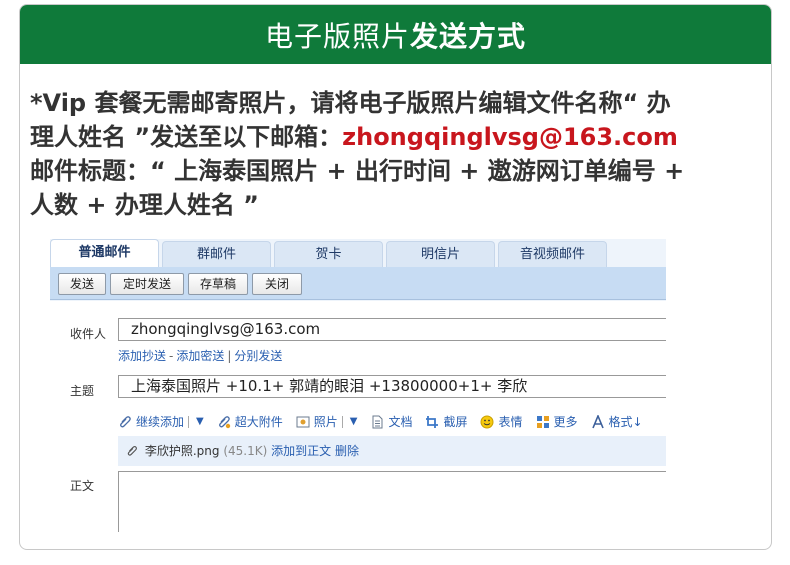  Describe the element at coordinates (392, 386) in the screenshot. I see `subject-input: 上海泰国照片 +10.1+ 郭靖的眼泪 +13800000+1+ 李欣` at that location.